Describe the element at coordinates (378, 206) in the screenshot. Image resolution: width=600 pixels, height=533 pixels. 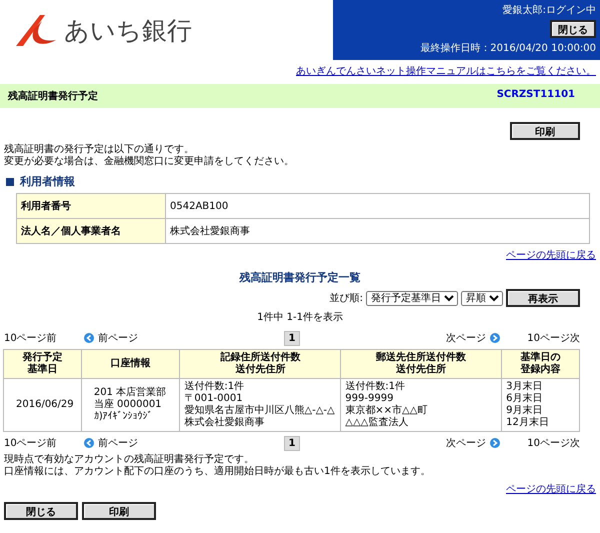
I see `field-value: 0542AB100` at that location.